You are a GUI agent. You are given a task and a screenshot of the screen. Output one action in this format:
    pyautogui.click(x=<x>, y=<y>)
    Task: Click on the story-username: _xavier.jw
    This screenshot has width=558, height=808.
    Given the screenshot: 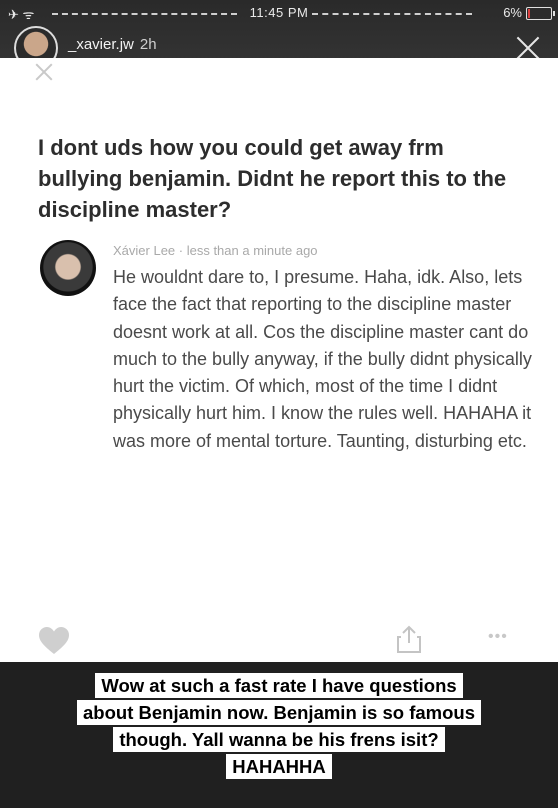 What is the action you would take?
    pyautogui.click(x=101, y=44)
    